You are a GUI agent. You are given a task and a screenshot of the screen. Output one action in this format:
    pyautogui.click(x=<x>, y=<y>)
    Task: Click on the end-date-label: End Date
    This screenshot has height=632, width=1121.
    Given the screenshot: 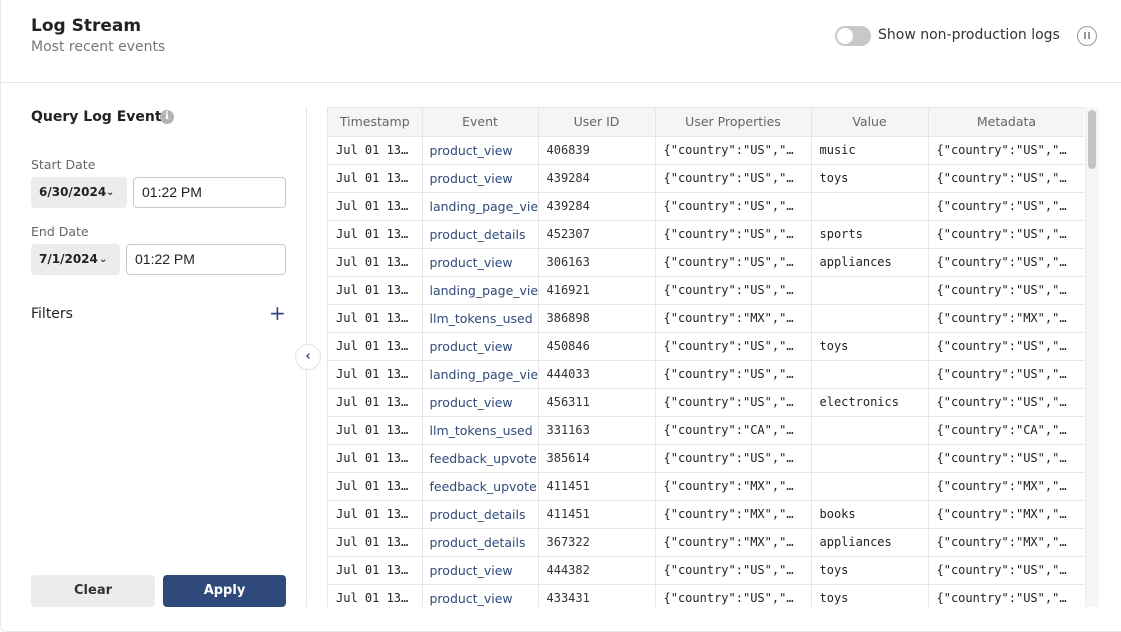 What is the action you would take?
    pyautogui.click(x=60, y=231)
    